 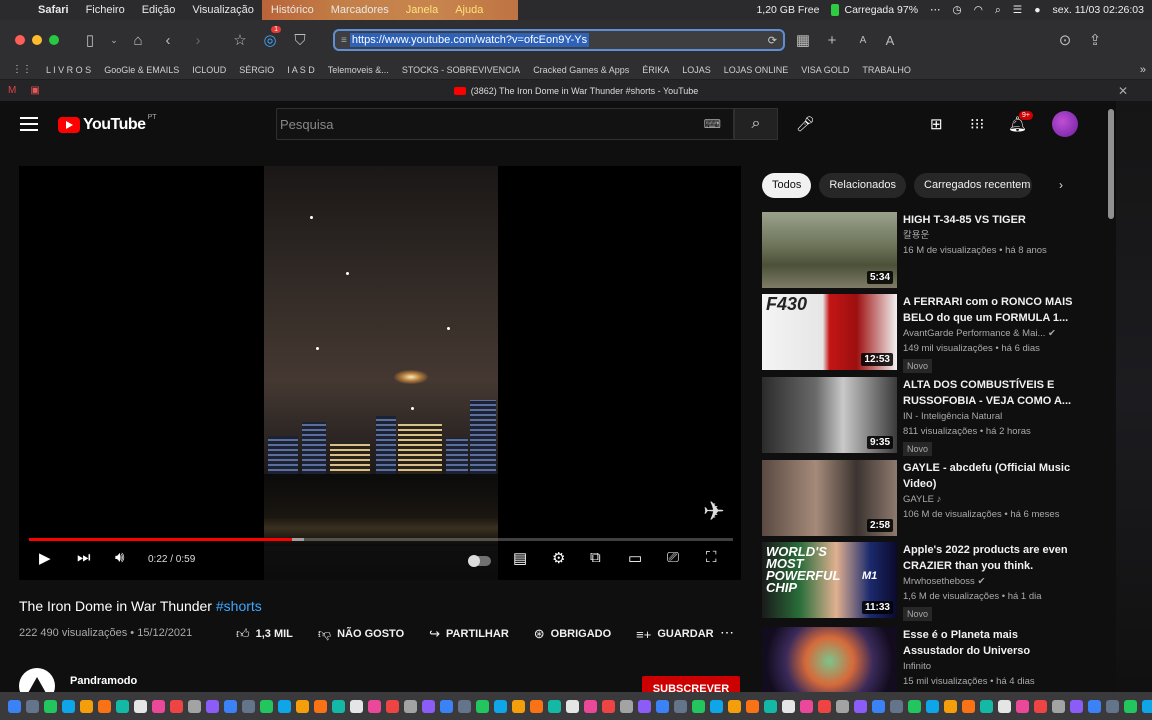 What do you see at coordinates (105, 10) in the screenshot?
I see `menu-ficheiro: Ficheiro` at bounding box center [105, 10].